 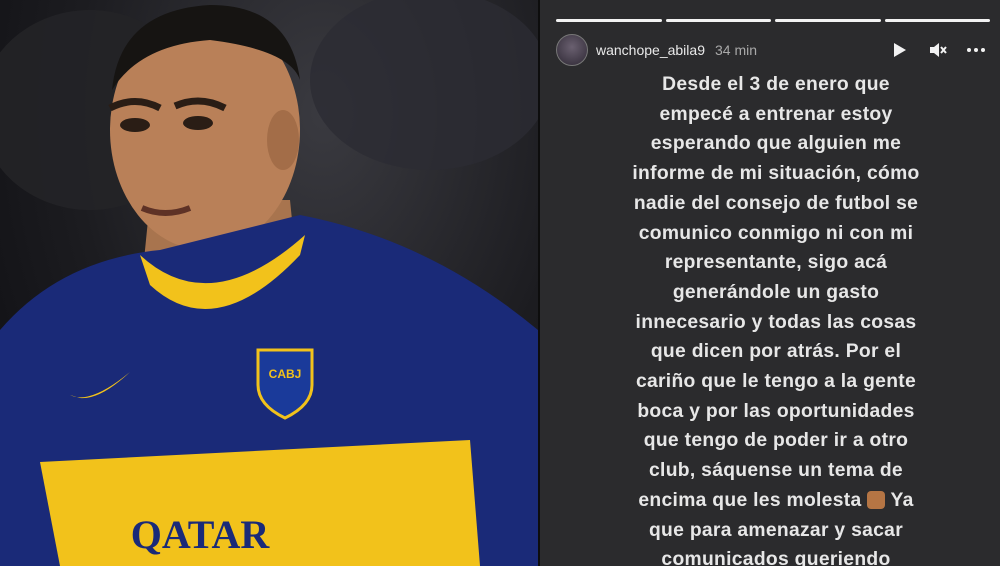 What do you see at coordinates (900, 50) in the screenshot?
I see `play-icon` at bounding box center [900, 50].